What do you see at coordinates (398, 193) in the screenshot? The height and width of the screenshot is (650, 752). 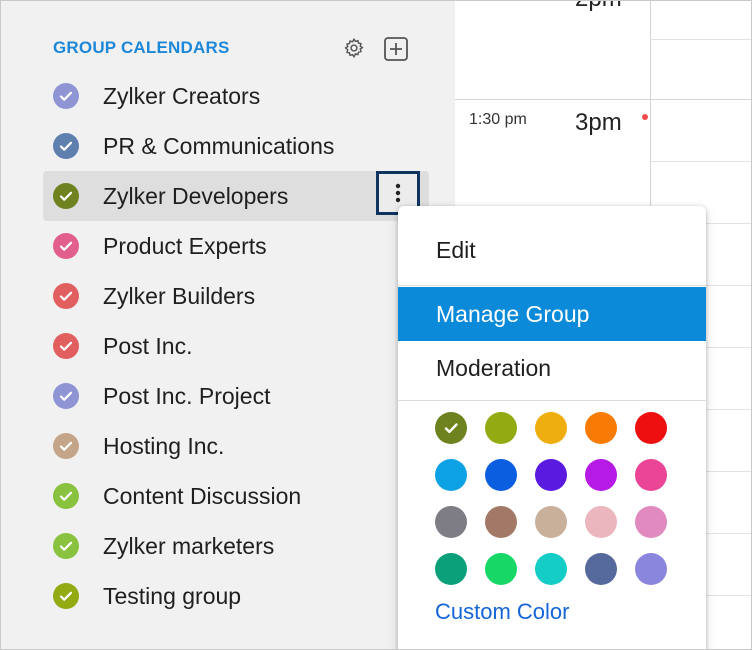 I see `vertical-dots-icon` at bounding box center [398, 193].